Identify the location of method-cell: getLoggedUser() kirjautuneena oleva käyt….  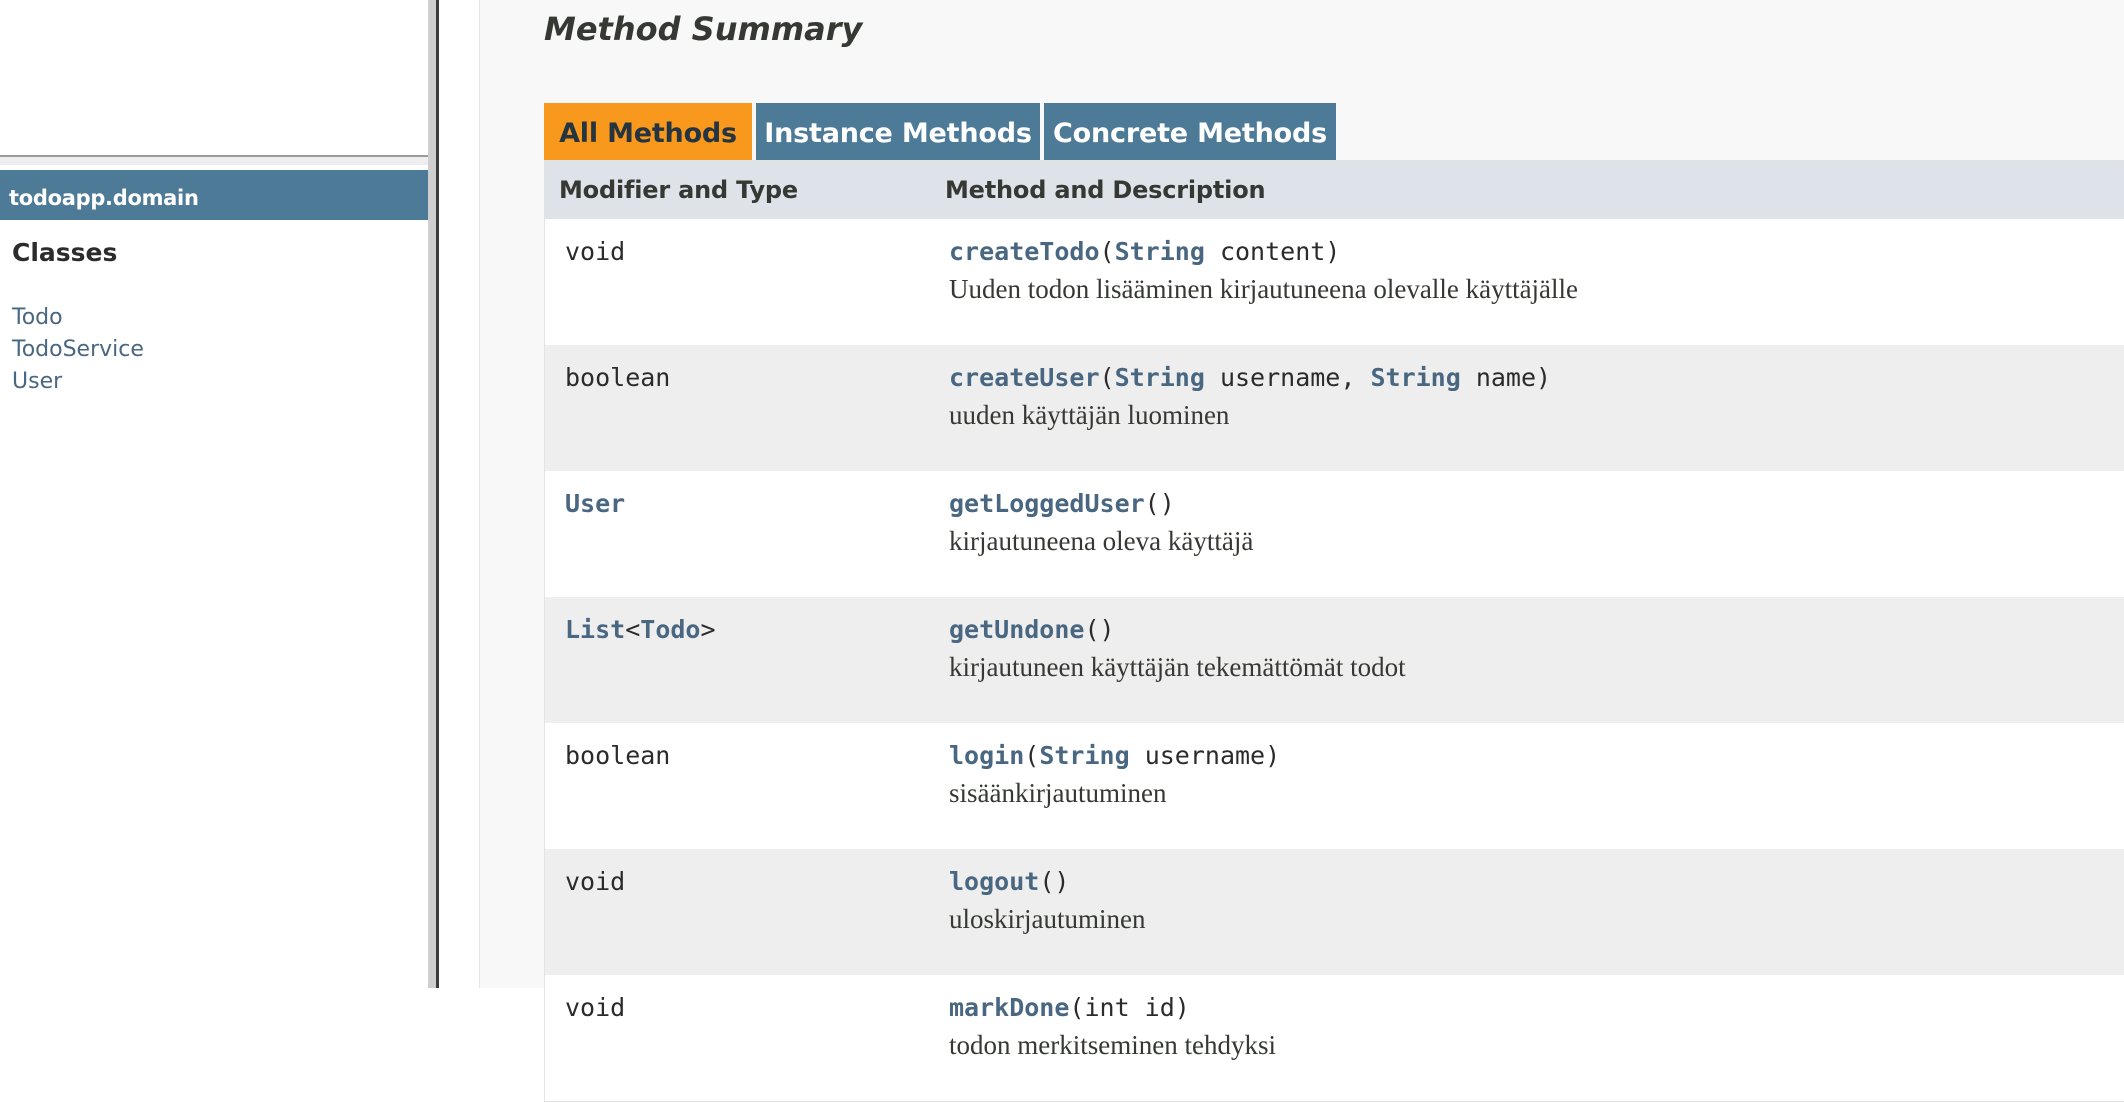
(1534, 534).